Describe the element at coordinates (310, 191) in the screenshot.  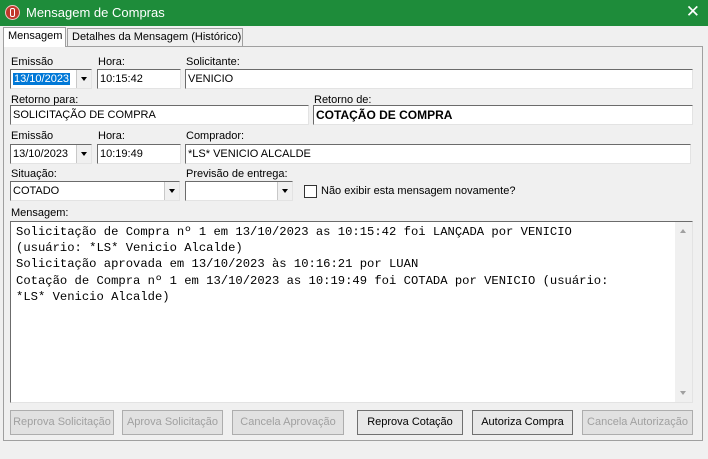
I see `nao-exibir-checkbox` at that location.